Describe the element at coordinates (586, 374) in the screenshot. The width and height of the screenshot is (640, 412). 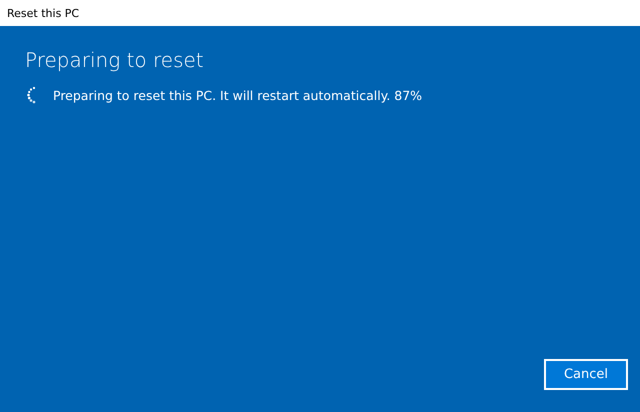
I see `cancel-button: Cancel` at that location.